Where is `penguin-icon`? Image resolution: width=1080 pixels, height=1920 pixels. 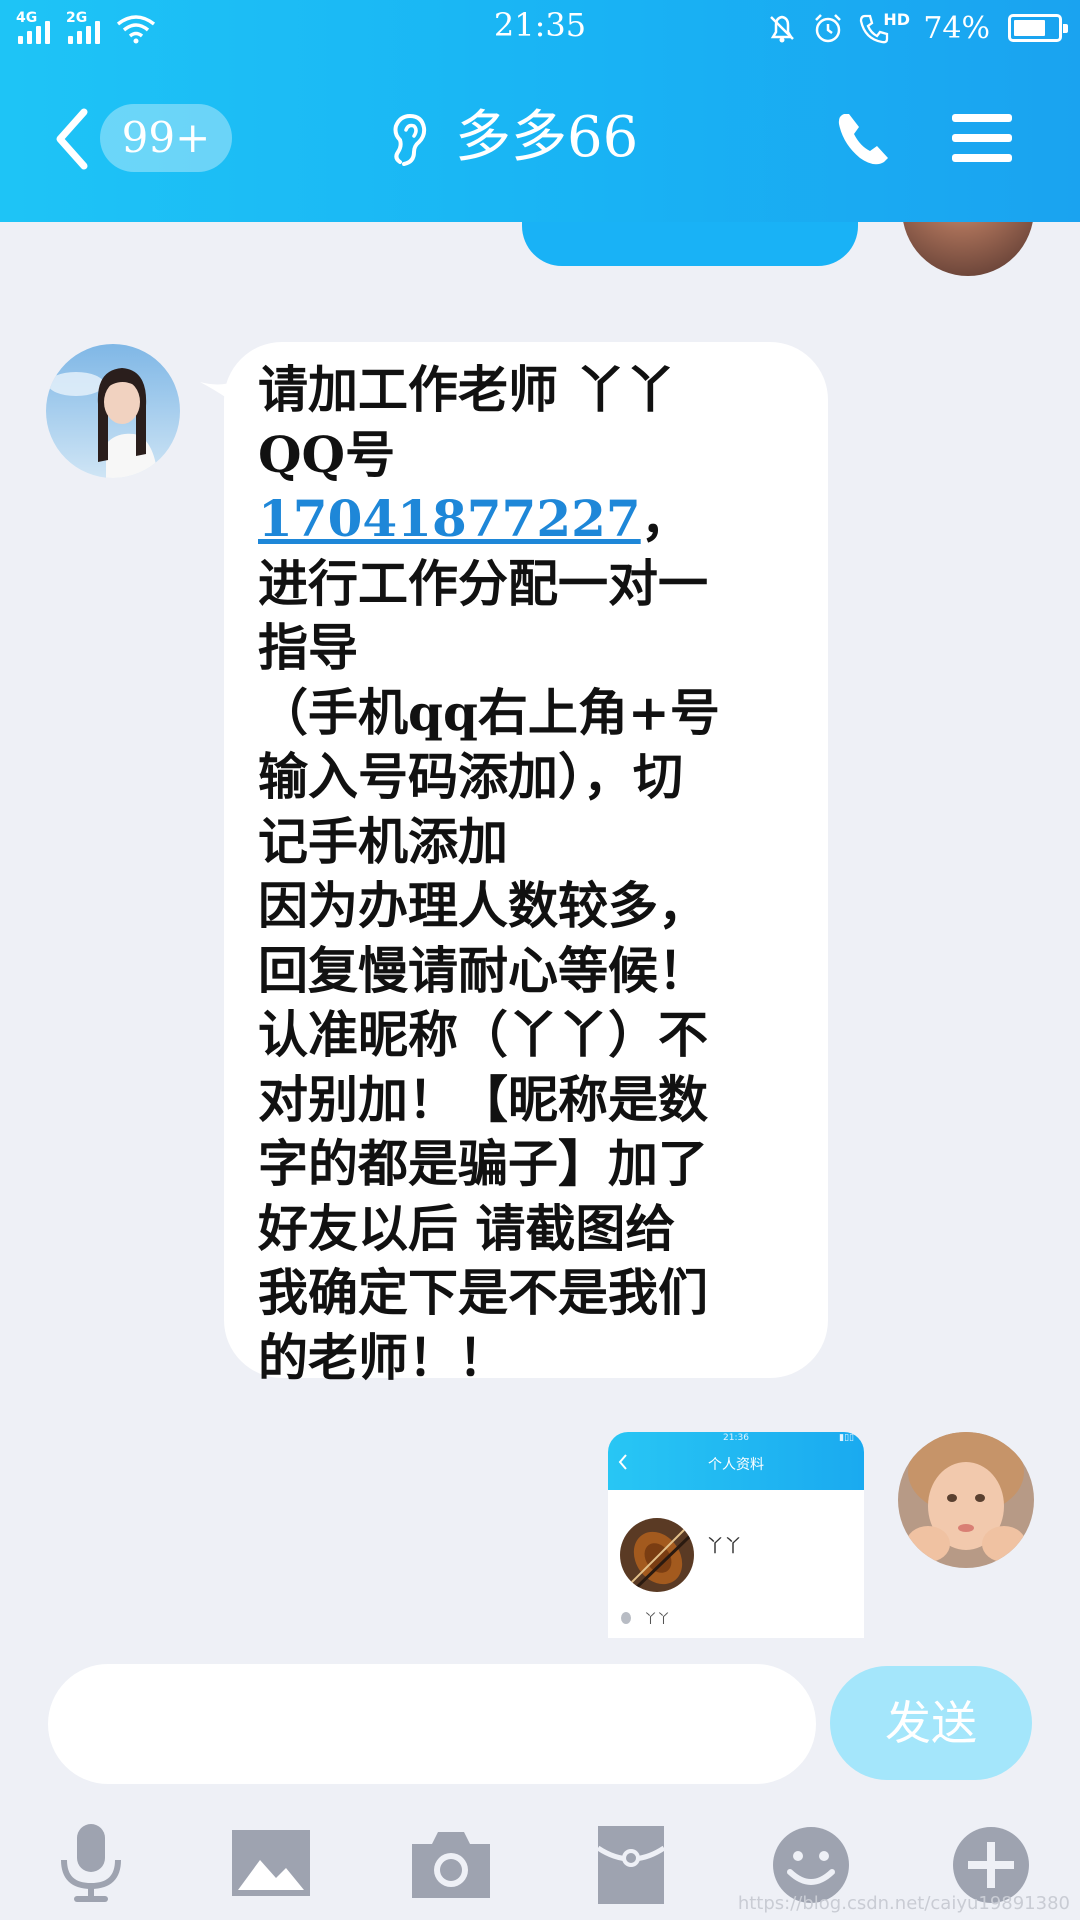 penguin-icon is located at coordinates (626, 1618).